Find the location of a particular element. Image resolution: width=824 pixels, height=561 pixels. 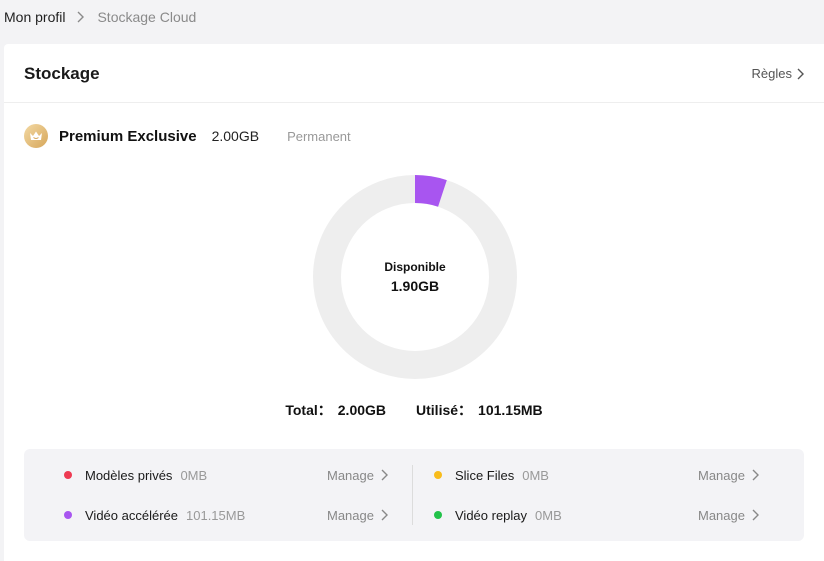

manage-slice-files-button: Manage is located at coordinates (728, 475).